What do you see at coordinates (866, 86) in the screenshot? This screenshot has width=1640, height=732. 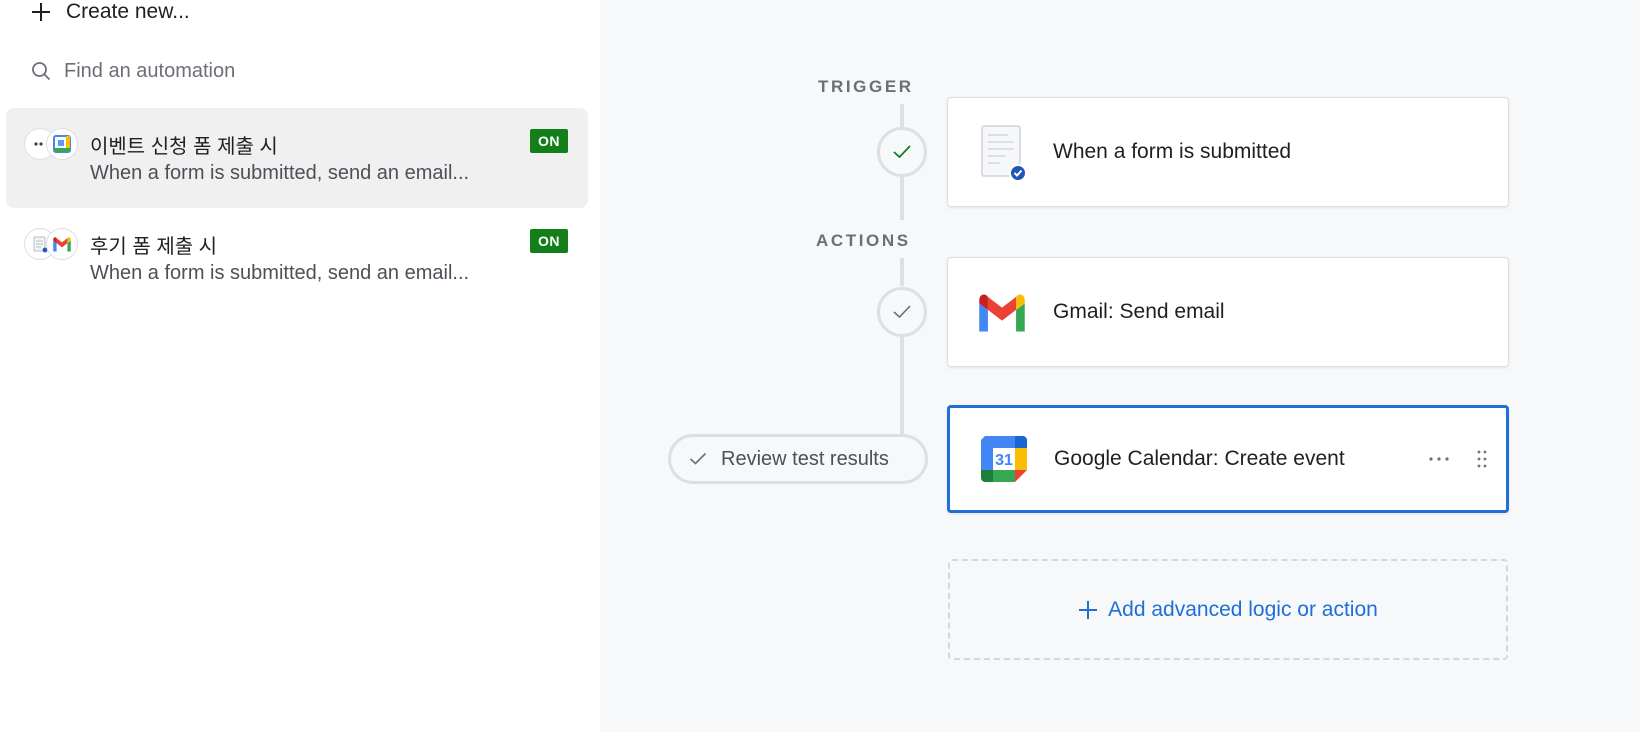 I see `trigger-section-label: TRIGGER` at bounding box center [866, 86].